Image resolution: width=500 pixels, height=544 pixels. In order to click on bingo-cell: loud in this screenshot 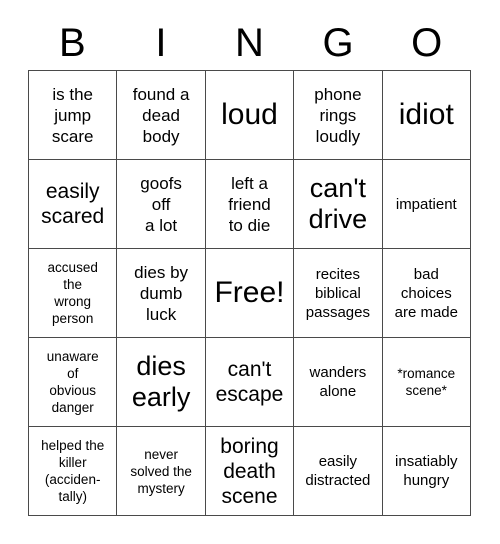, I will do `click(250, 115)`.